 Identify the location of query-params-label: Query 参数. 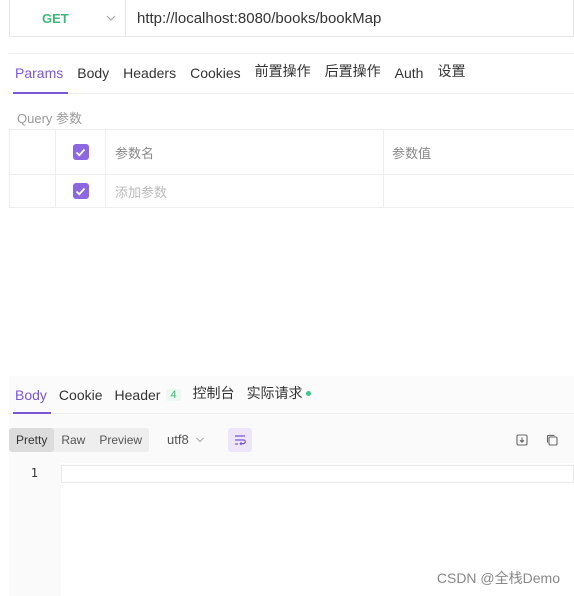
(50, 118).